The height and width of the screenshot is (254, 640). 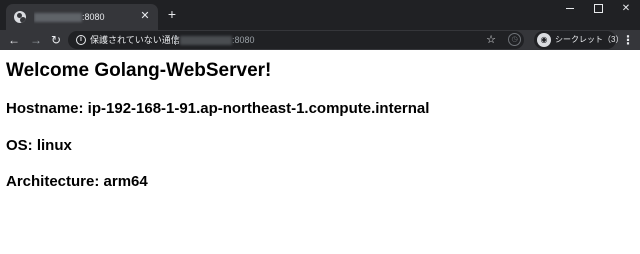 I want to click on incognito-indicator: ◉ シークレット（3）, so click(x=578, y=40).